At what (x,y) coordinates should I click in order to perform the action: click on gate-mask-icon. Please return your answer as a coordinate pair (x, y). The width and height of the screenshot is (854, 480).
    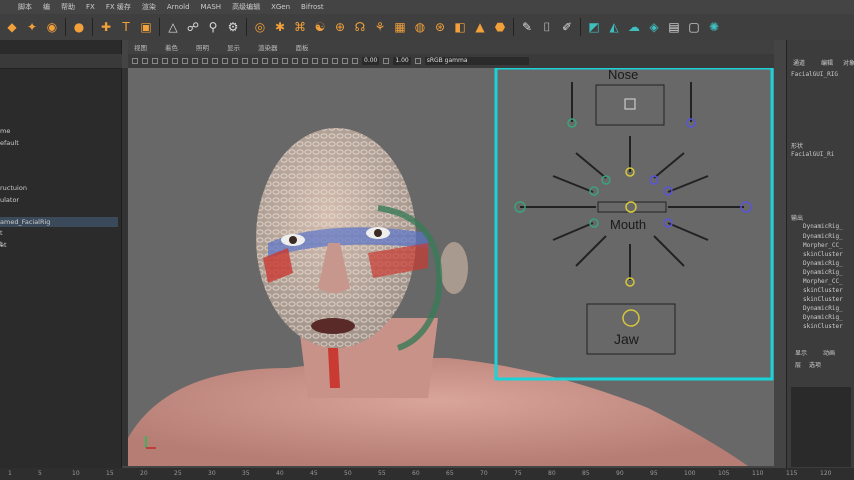
    Looking at the image, I should click on (205, 61).